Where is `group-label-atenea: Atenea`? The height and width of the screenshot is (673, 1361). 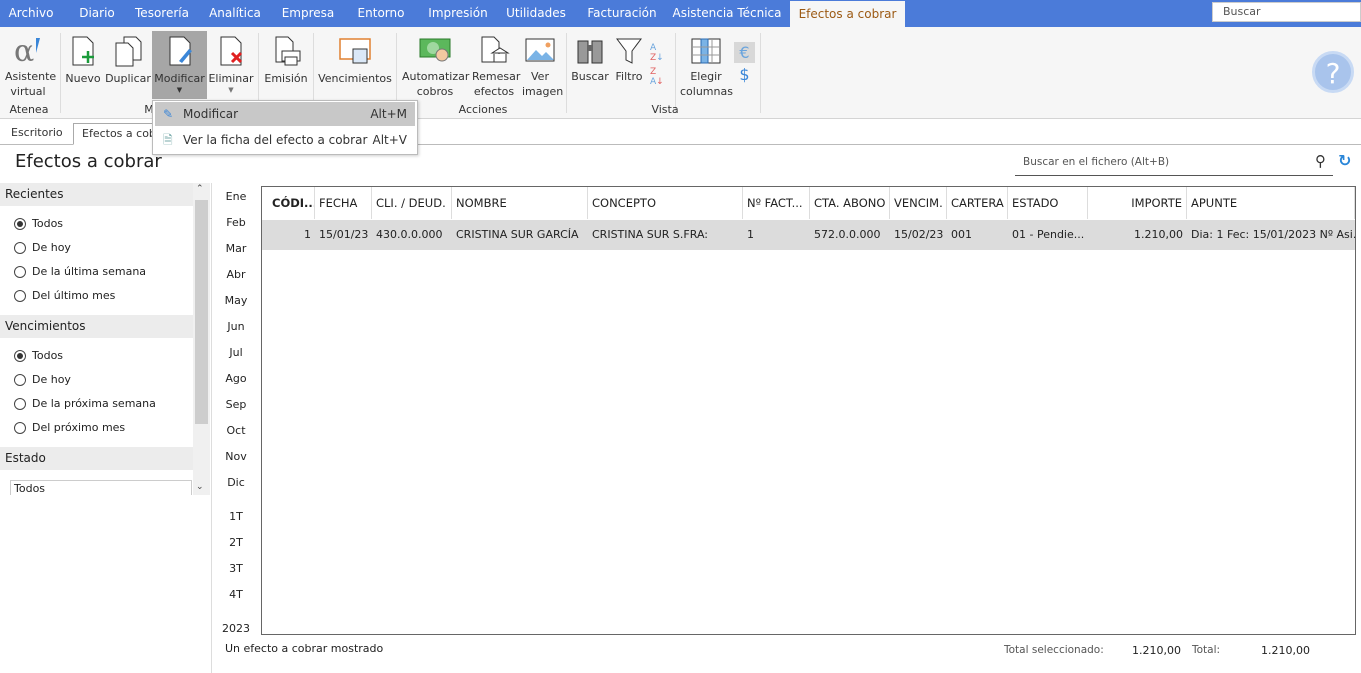 group-label-atenea: Atenea is located at coordinates (29, 109).